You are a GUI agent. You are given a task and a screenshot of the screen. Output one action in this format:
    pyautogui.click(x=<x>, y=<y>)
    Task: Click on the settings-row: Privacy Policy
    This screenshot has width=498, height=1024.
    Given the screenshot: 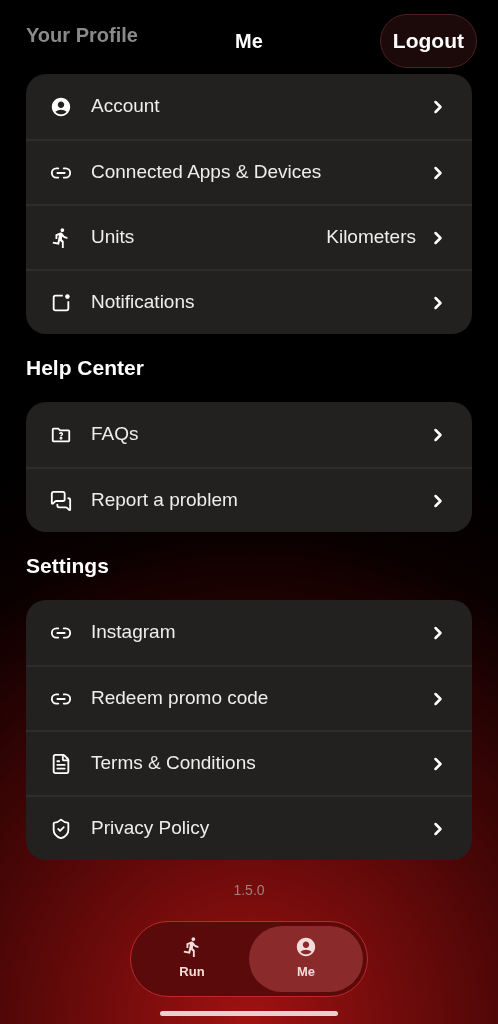 What is the action you would take?
    pyautogui.click(x=249, y=827)
    